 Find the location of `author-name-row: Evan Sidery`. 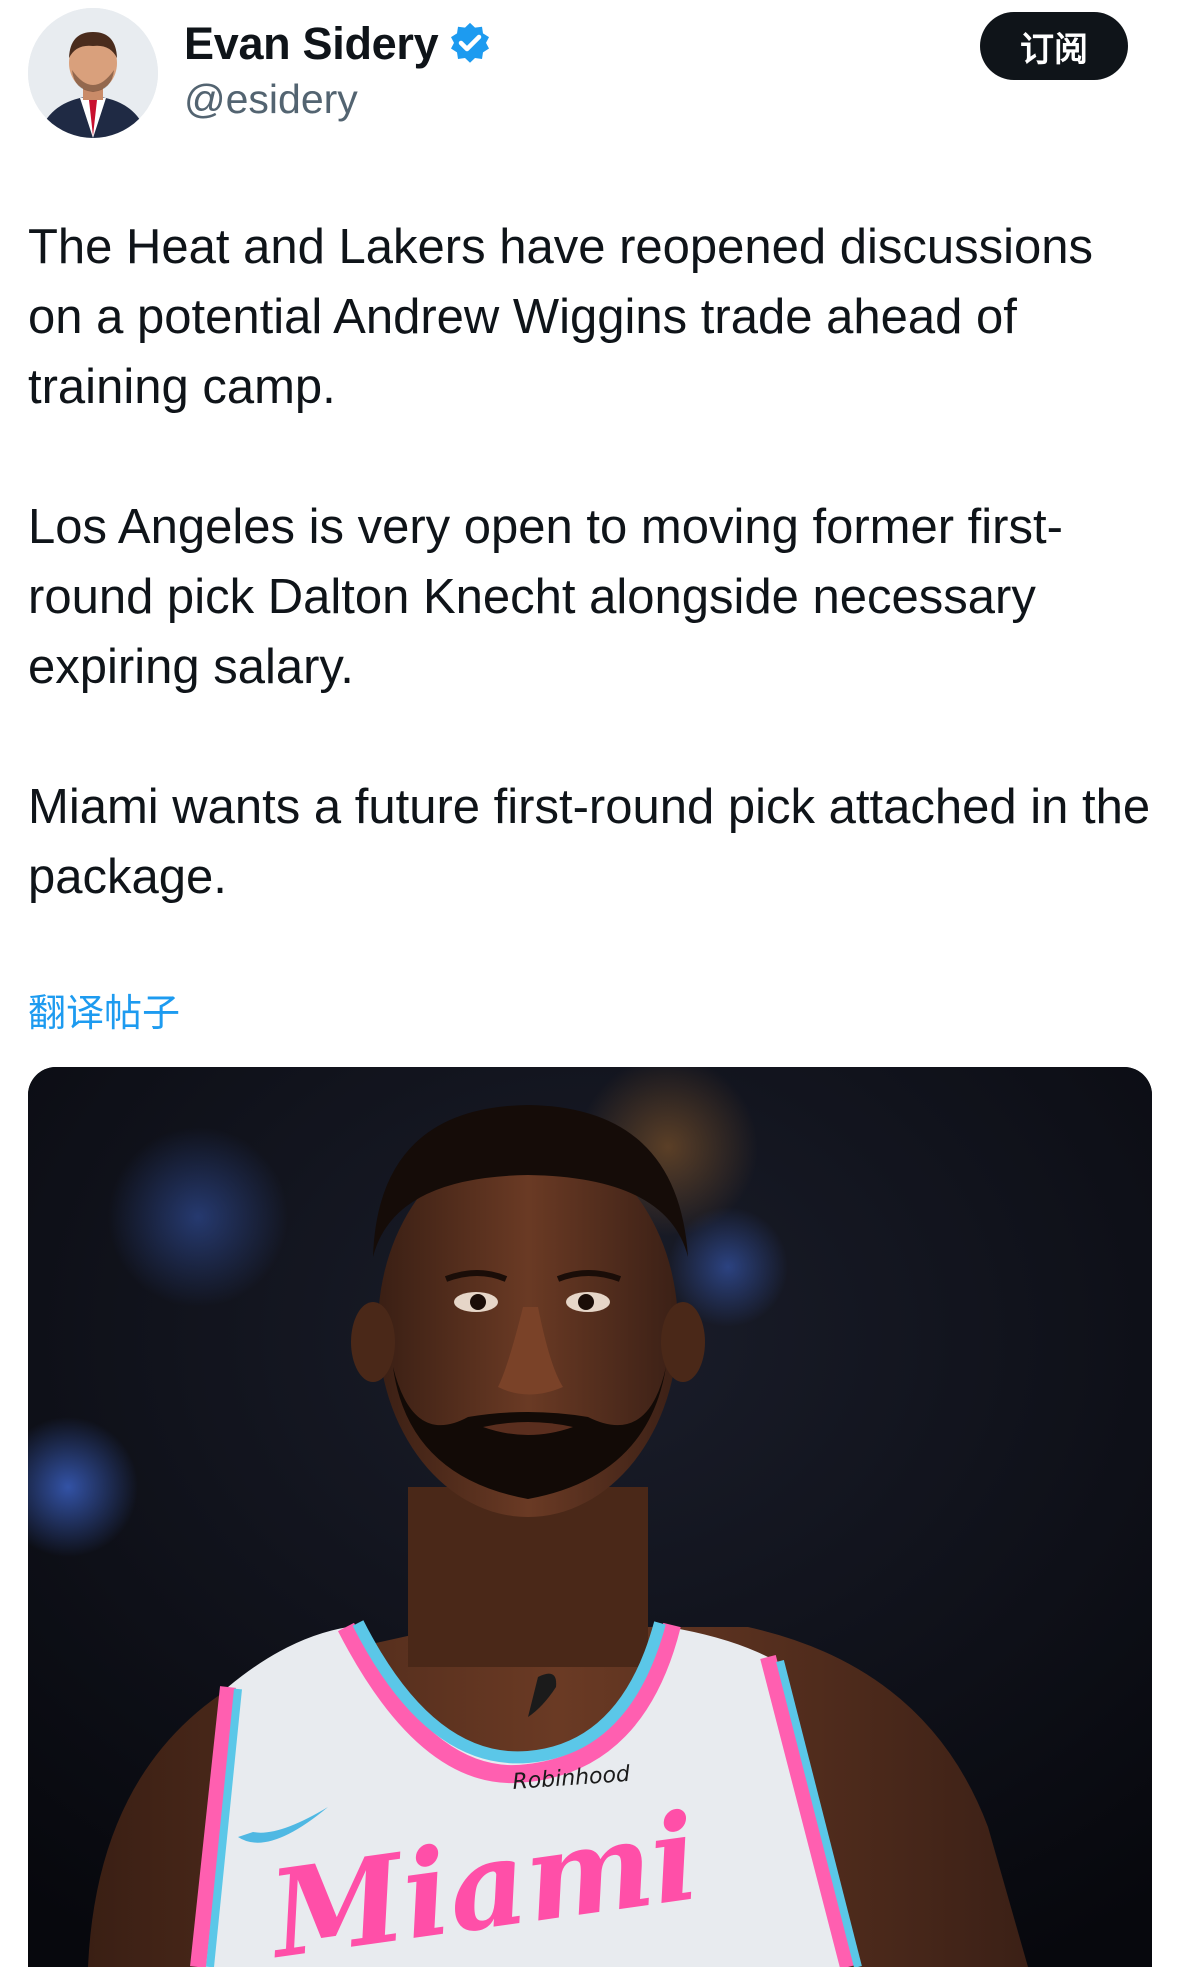

author-name-row: Evan Sidery is located at coordinates (338, 44).